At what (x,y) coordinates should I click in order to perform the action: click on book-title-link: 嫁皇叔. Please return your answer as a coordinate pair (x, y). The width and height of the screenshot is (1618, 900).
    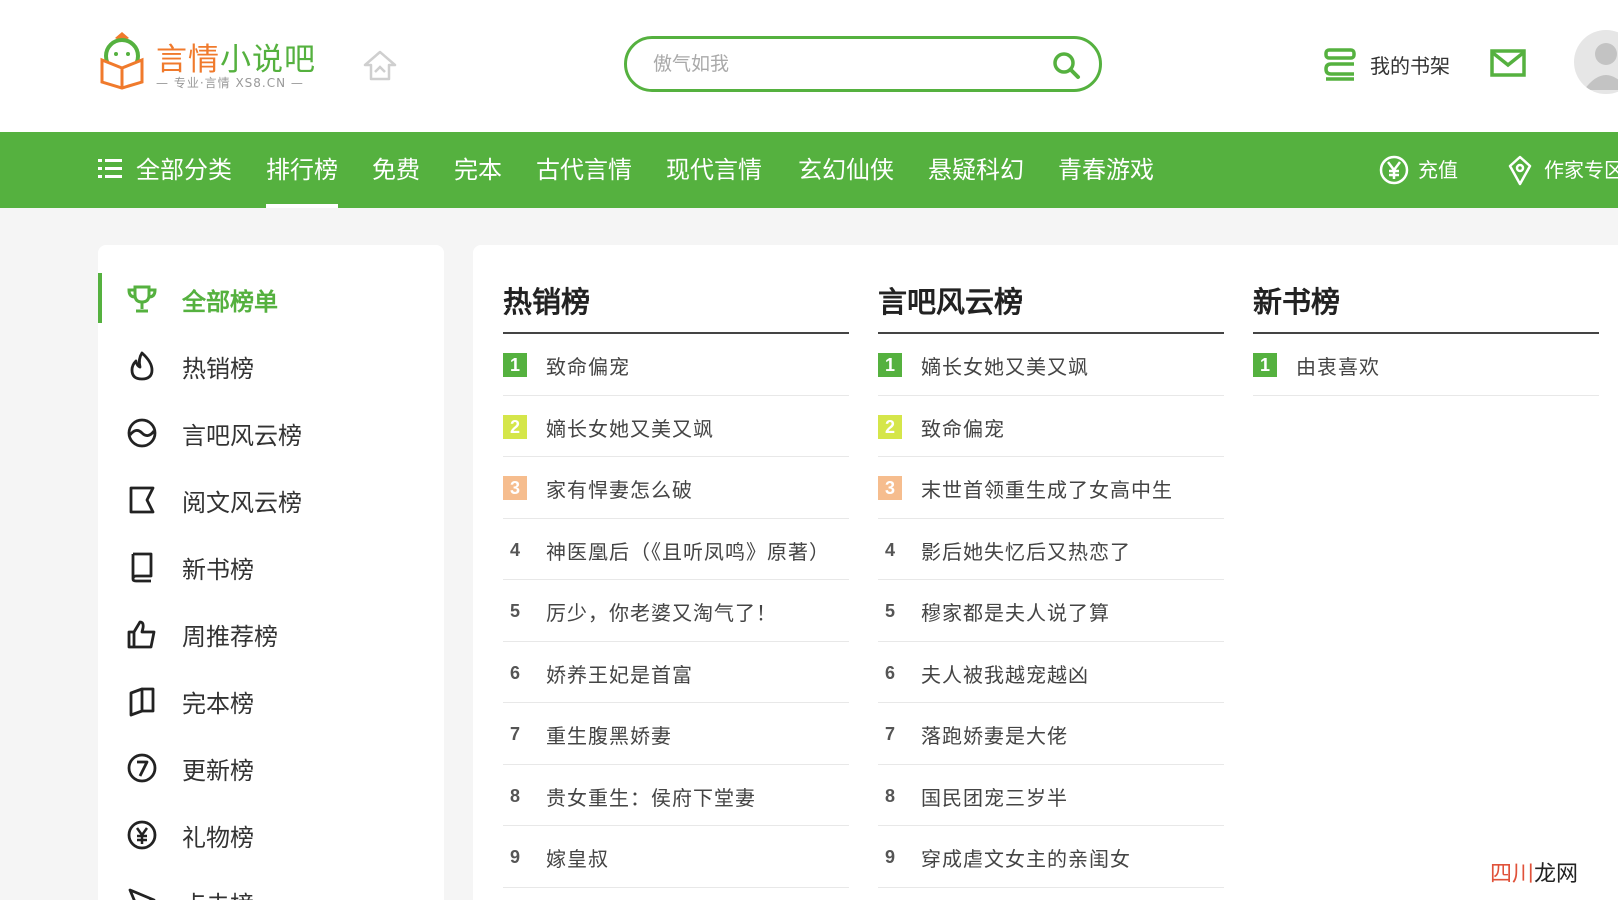
    Looking at the image, I should click on (577, 857).